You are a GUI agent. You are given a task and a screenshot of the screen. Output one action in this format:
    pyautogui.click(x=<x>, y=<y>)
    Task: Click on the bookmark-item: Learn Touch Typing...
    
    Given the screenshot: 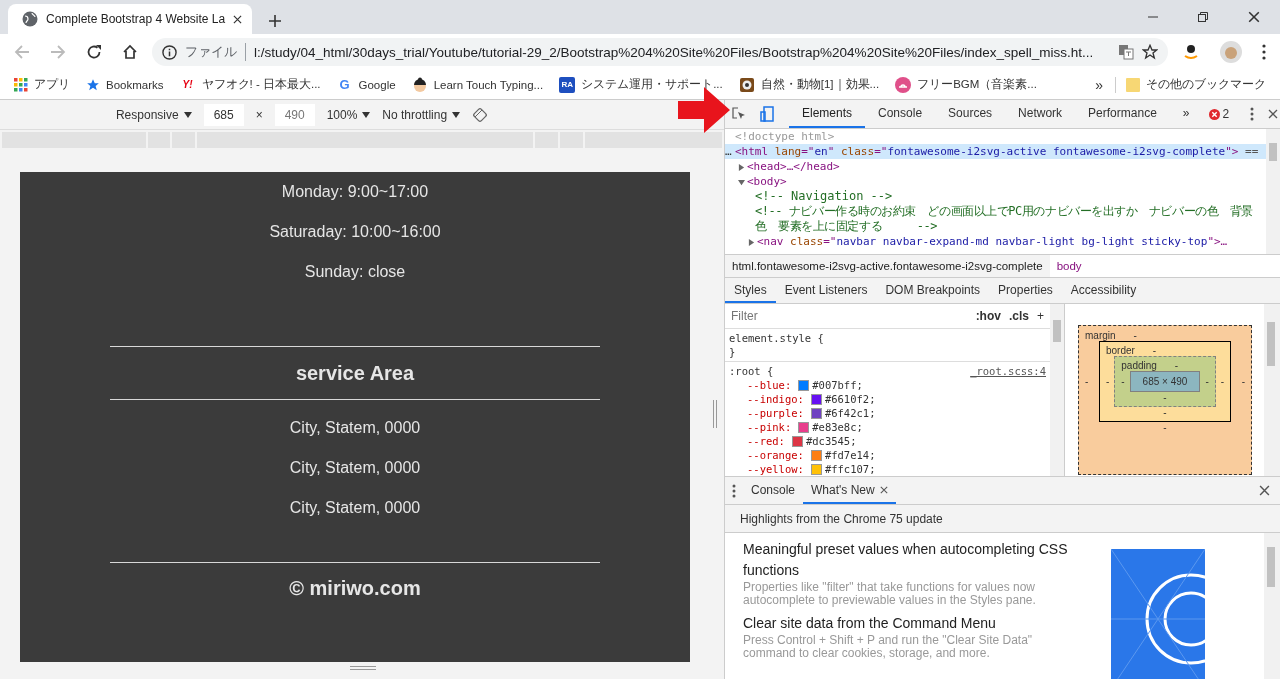 What is the action you would take?
    pyautogui.click(x=477, y=84)
    